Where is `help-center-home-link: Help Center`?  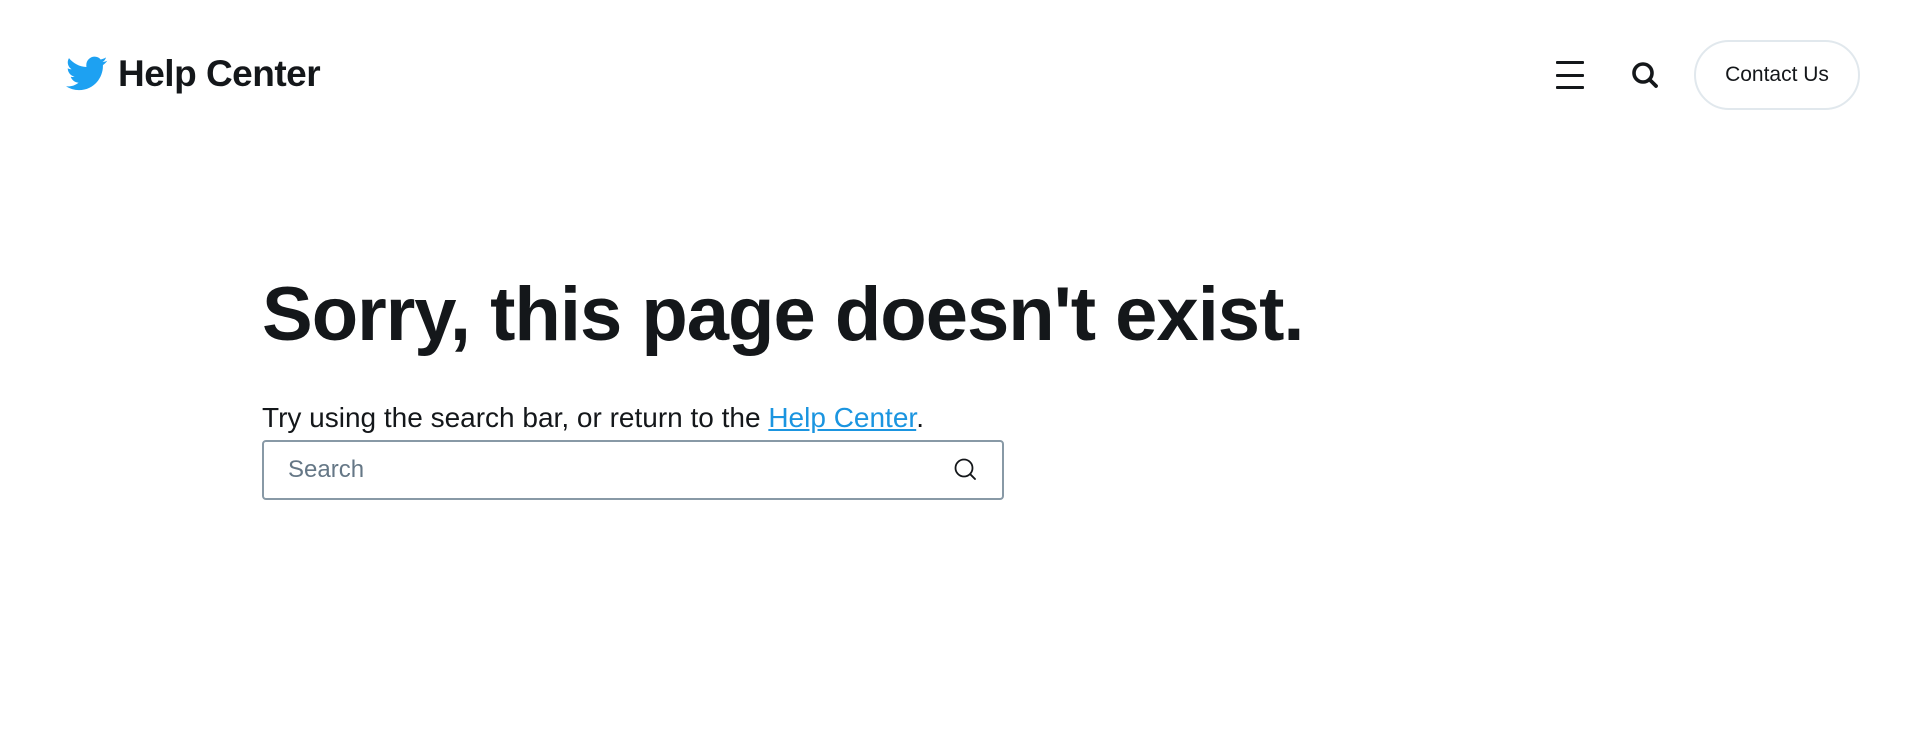
help-center-home-link: Help Center is located at coordinates (193, 74).